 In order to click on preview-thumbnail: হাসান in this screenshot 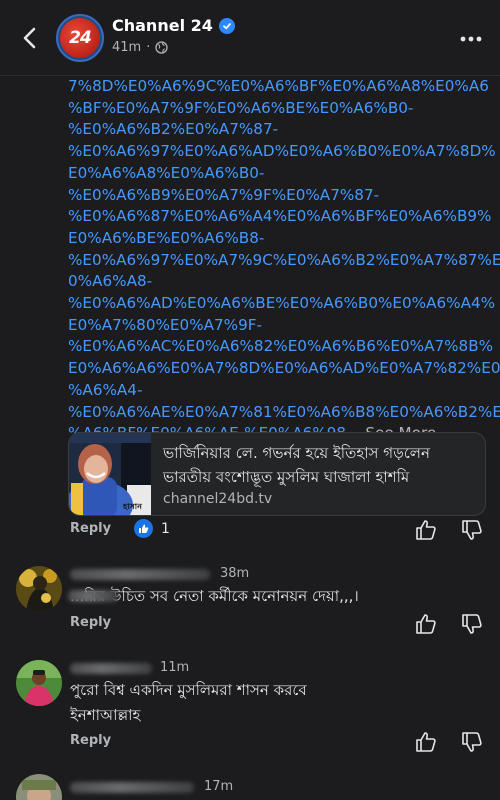, I will do `click(110, 474)`.